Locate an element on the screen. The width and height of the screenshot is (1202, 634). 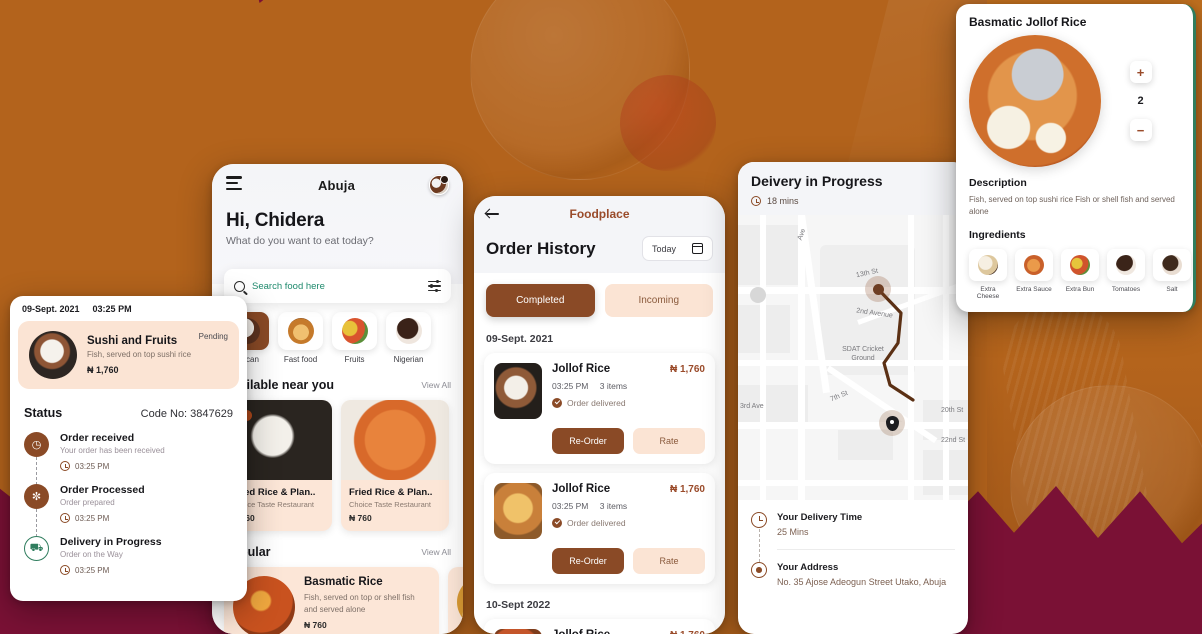
check-icon is located at coordinates (557, 523).